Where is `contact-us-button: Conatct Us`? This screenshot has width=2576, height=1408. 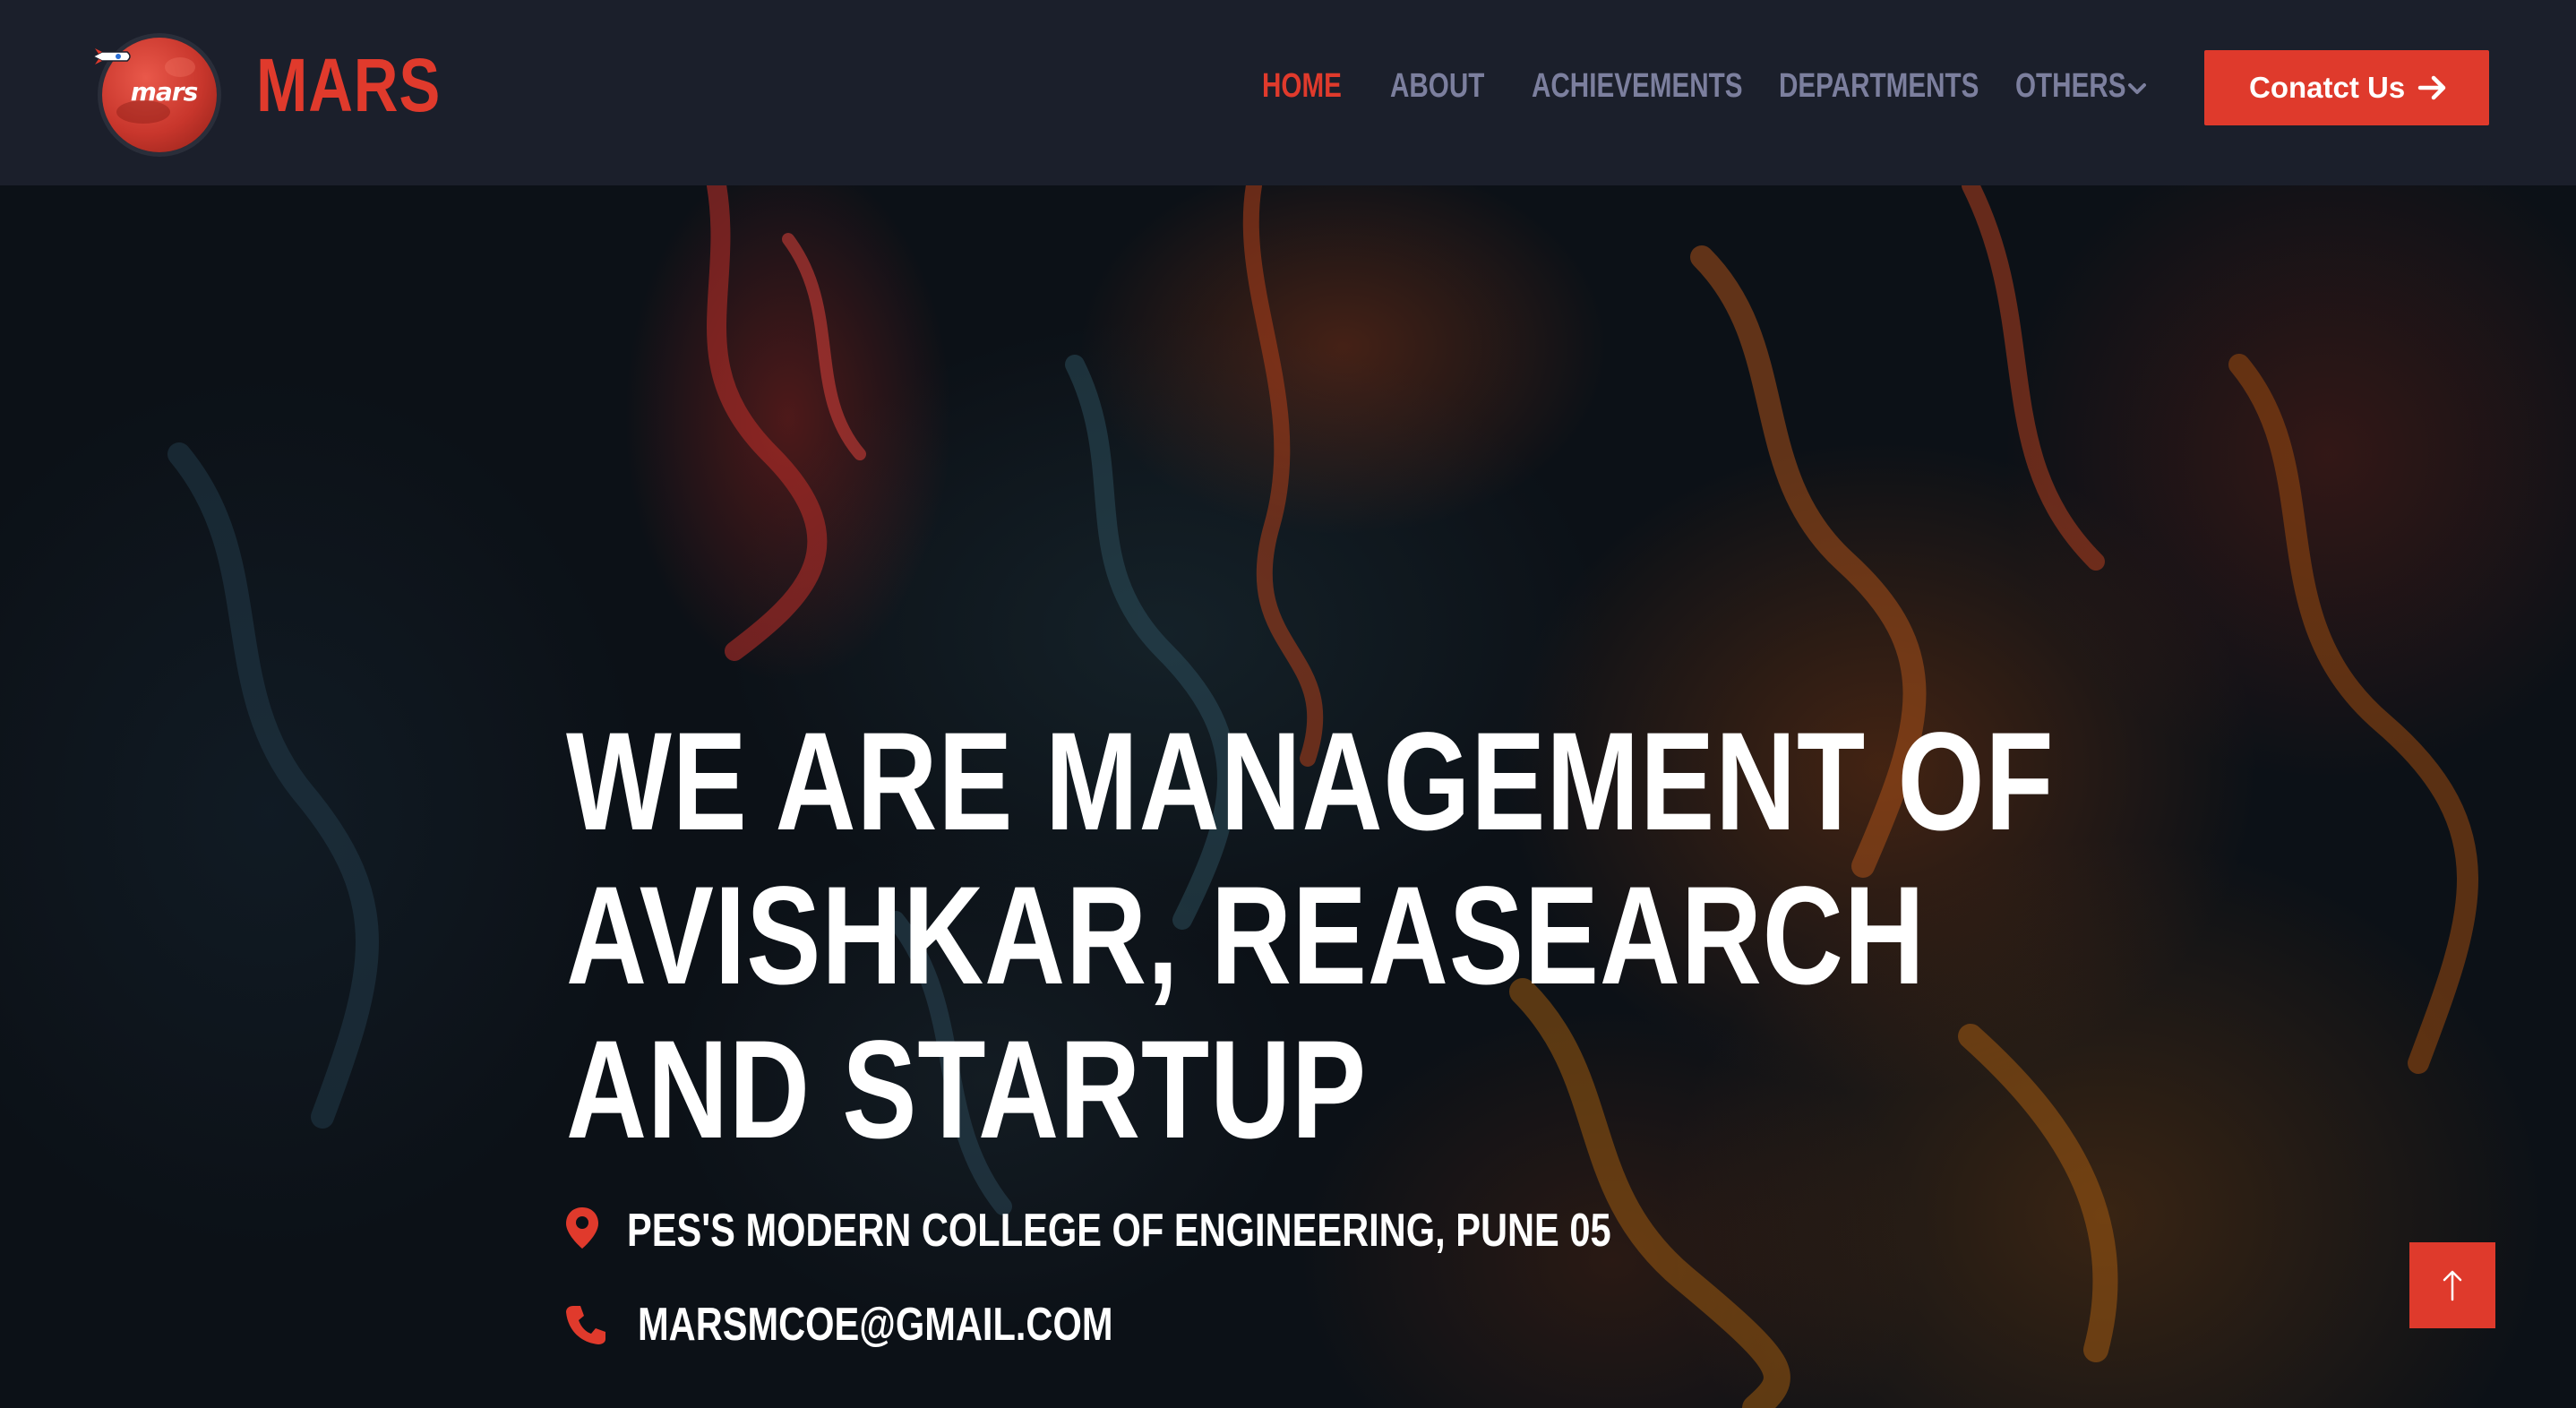
contact-us-button: Conatct Us is located at coordinates (2346, 87).